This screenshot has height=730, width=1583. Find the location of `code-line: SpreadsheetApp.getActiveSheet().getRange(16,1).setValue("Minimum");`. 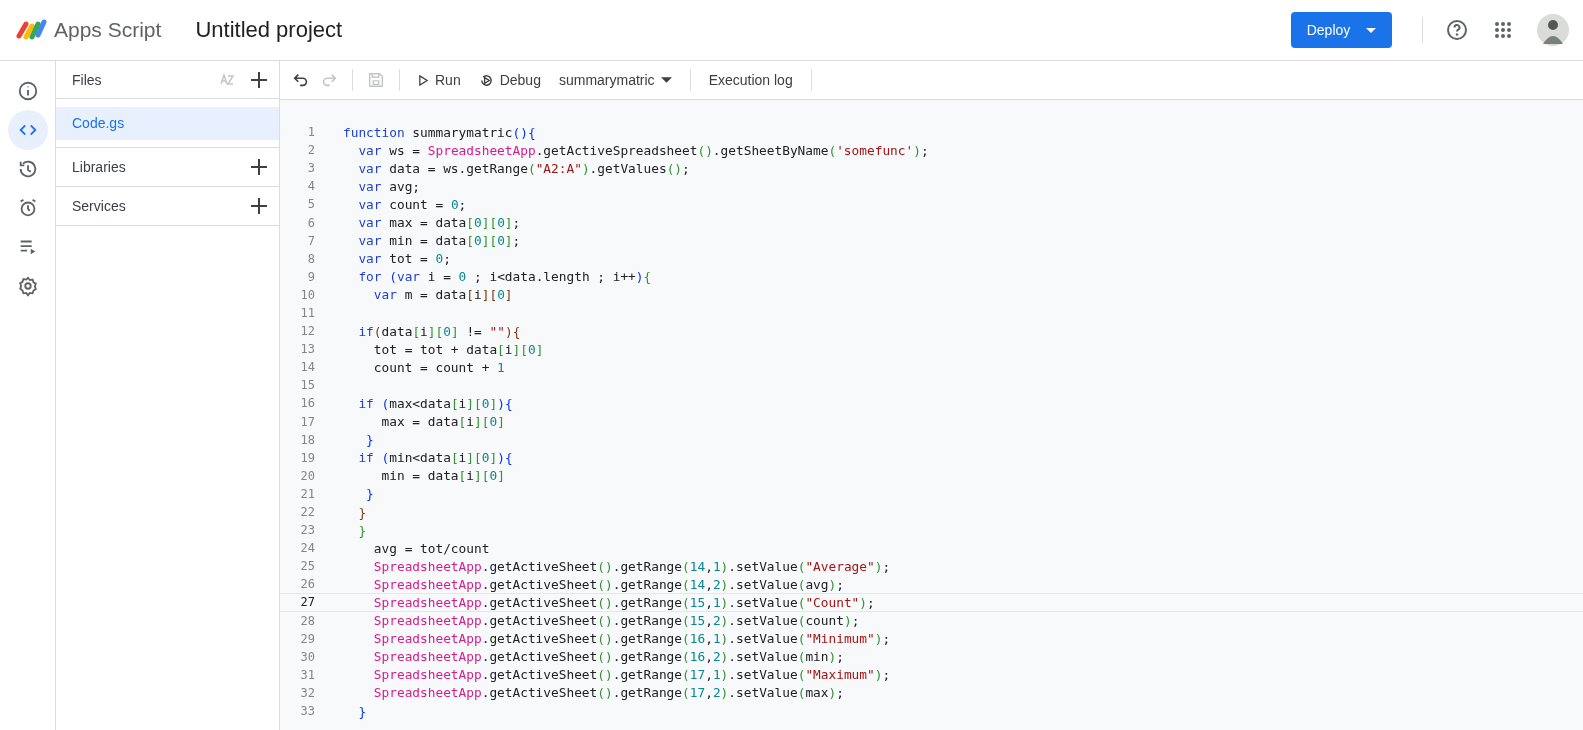

code-line: SpreadsheetApp.getActiveSheet().getRange(16,1).setValue("Minimum"); is located at coordinates (631, 639).